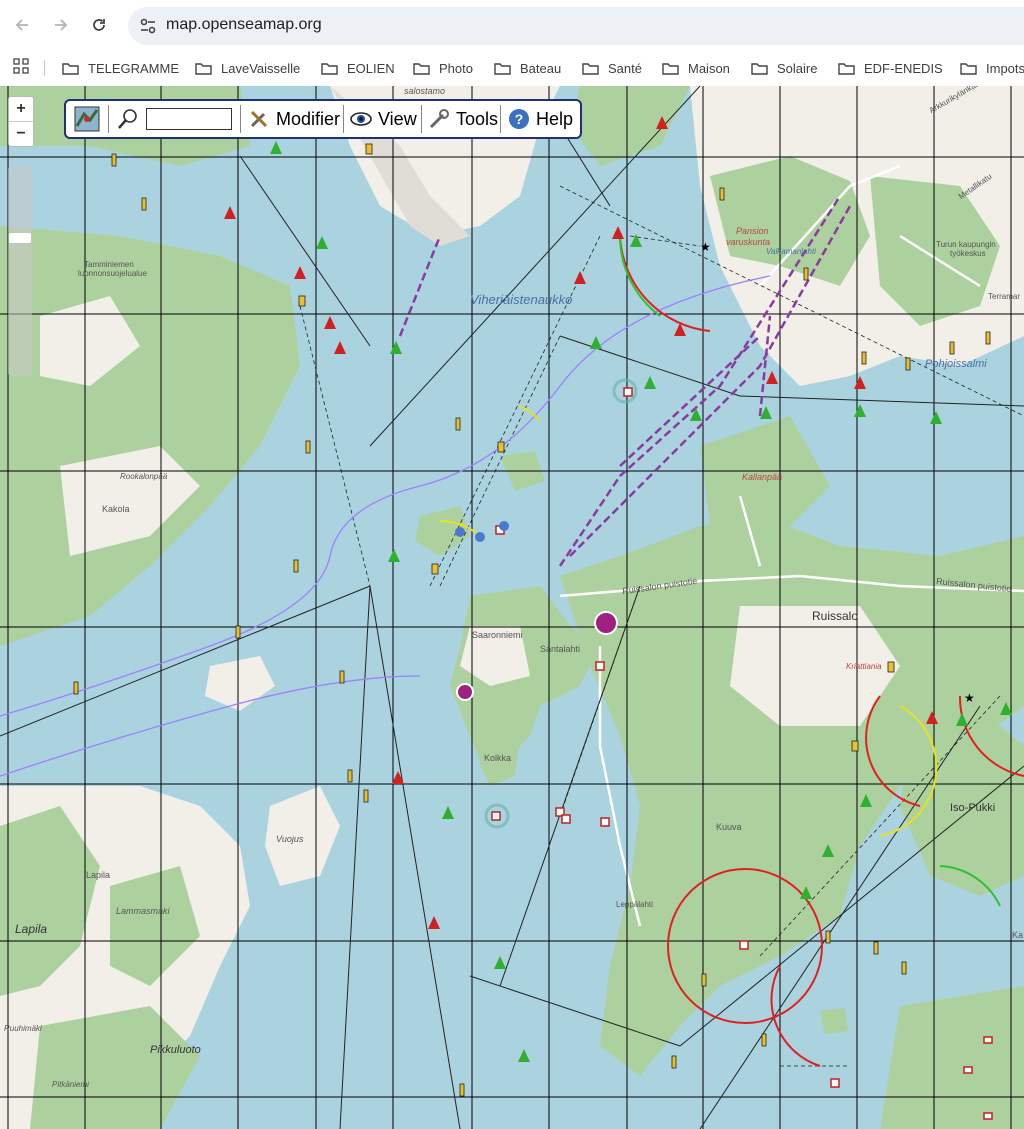  Describe the element at coordinates (371, 68) in the screenshot. I see `bookmark-label: EOLIEN` at that location.